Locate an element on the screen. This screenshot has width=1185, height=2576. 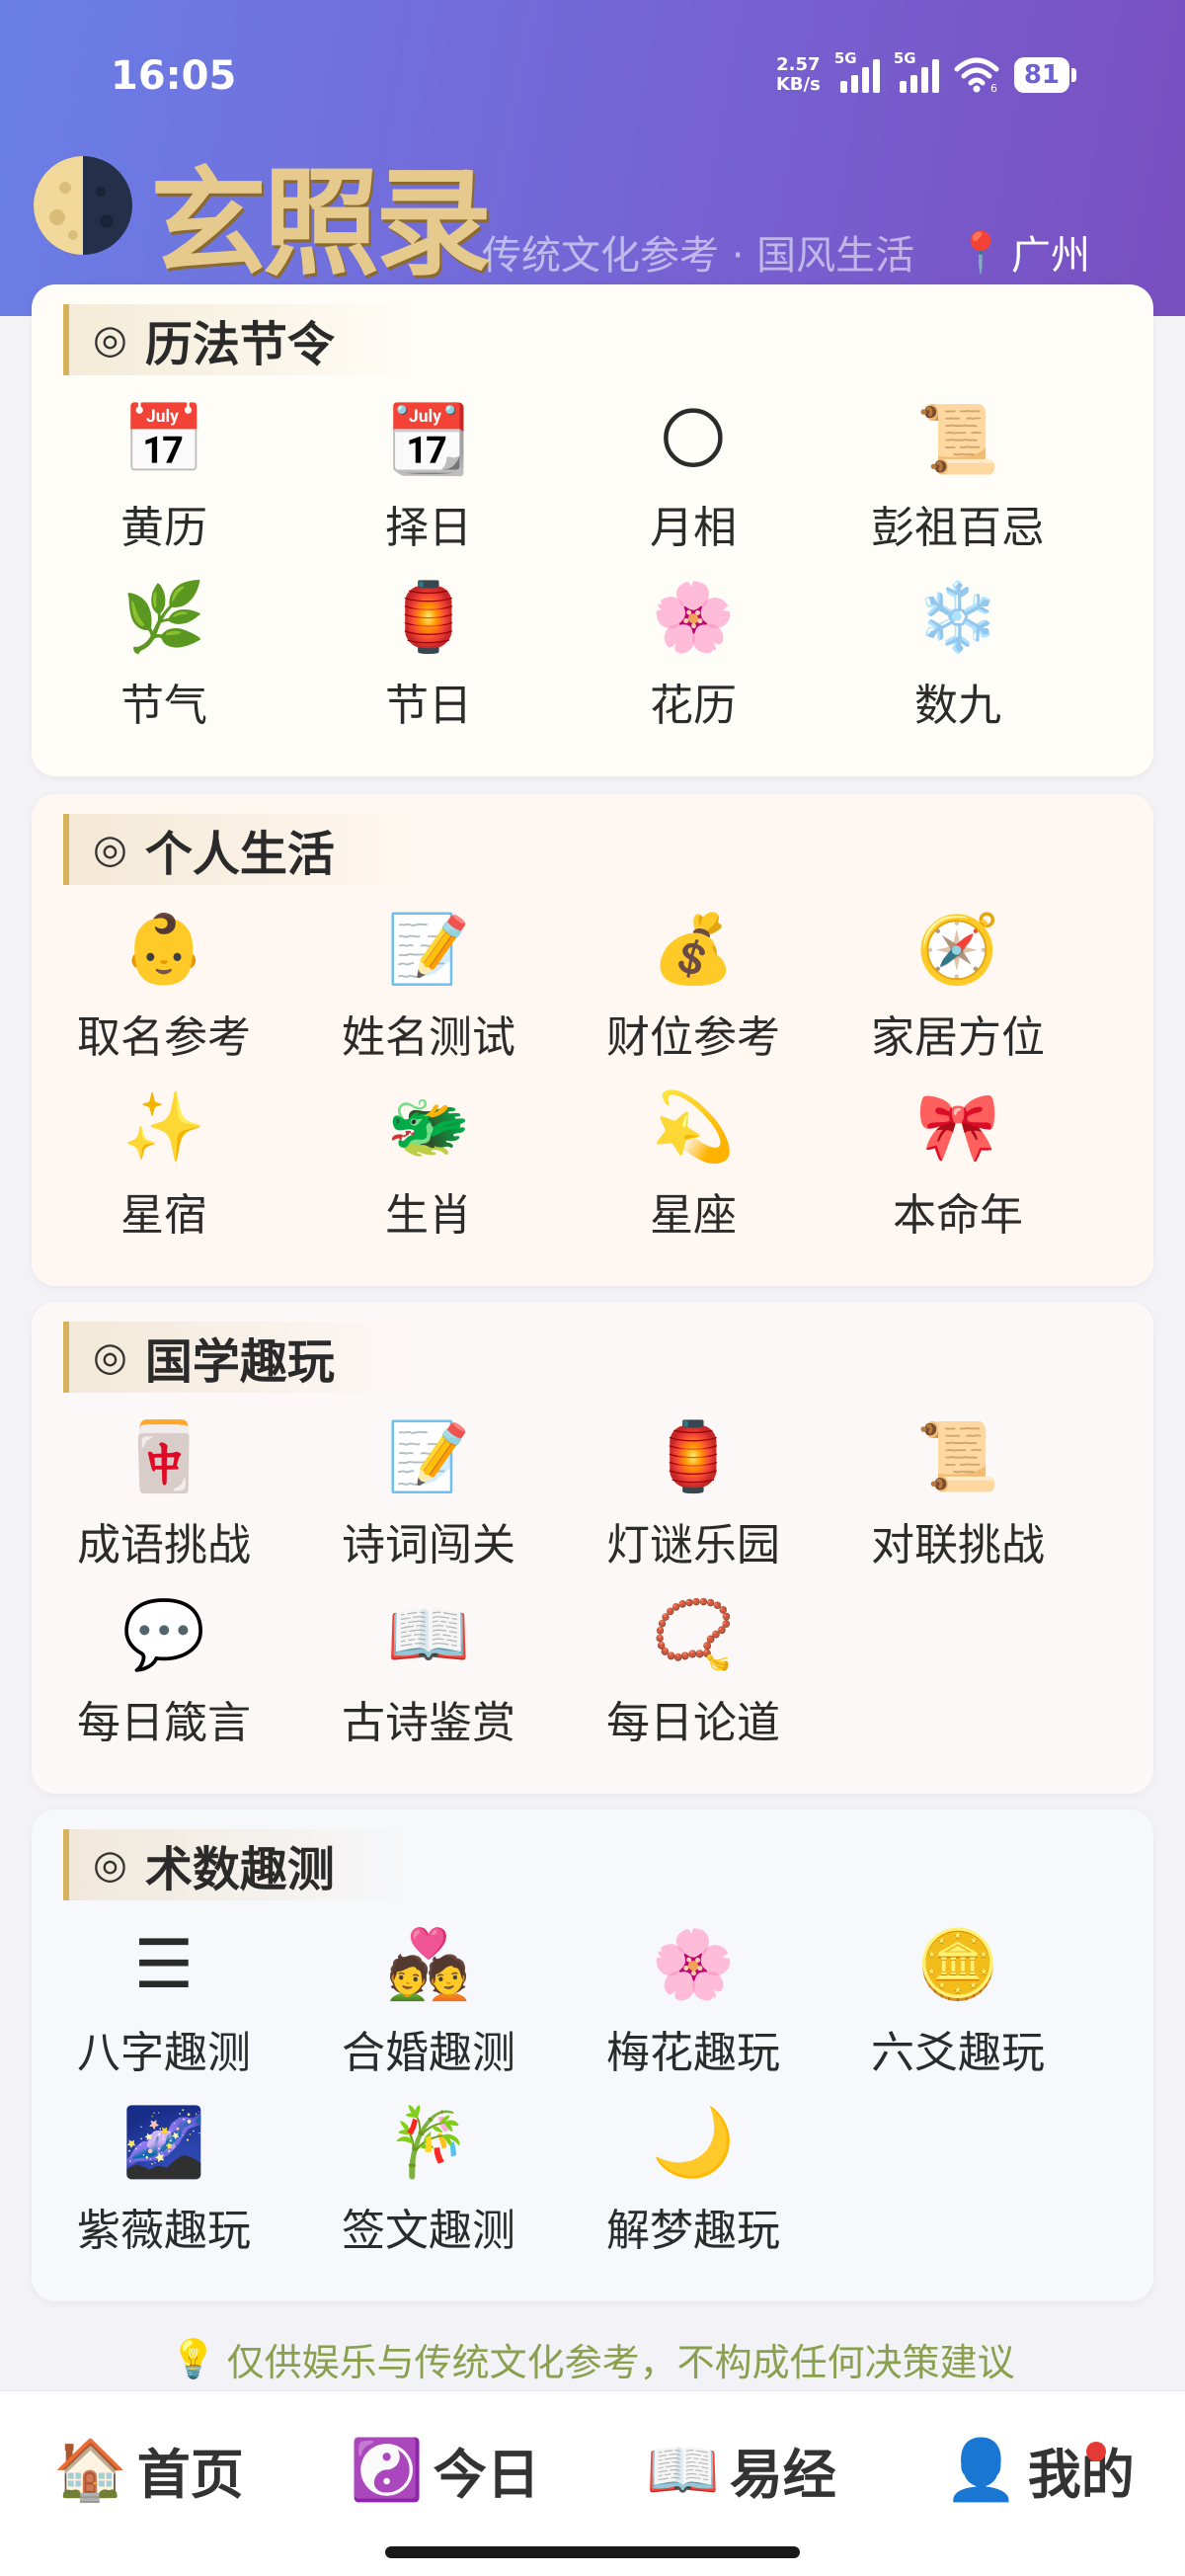
grid-item-button: 👶 取名参考 is located at coordinates (164, 983).